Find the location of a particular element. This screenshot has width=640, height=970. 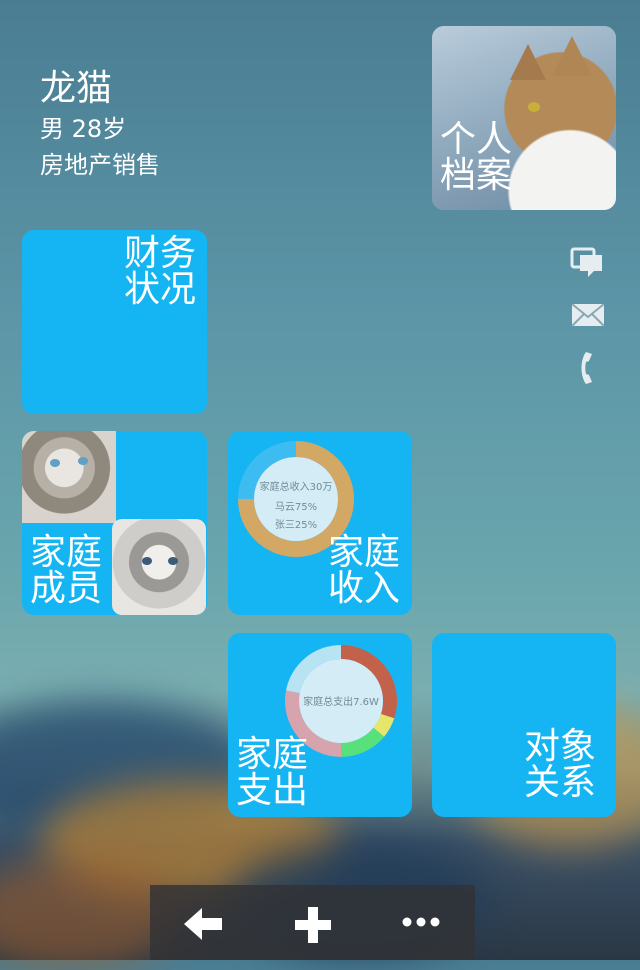

chat-icon is located at coordinates (588, 263).